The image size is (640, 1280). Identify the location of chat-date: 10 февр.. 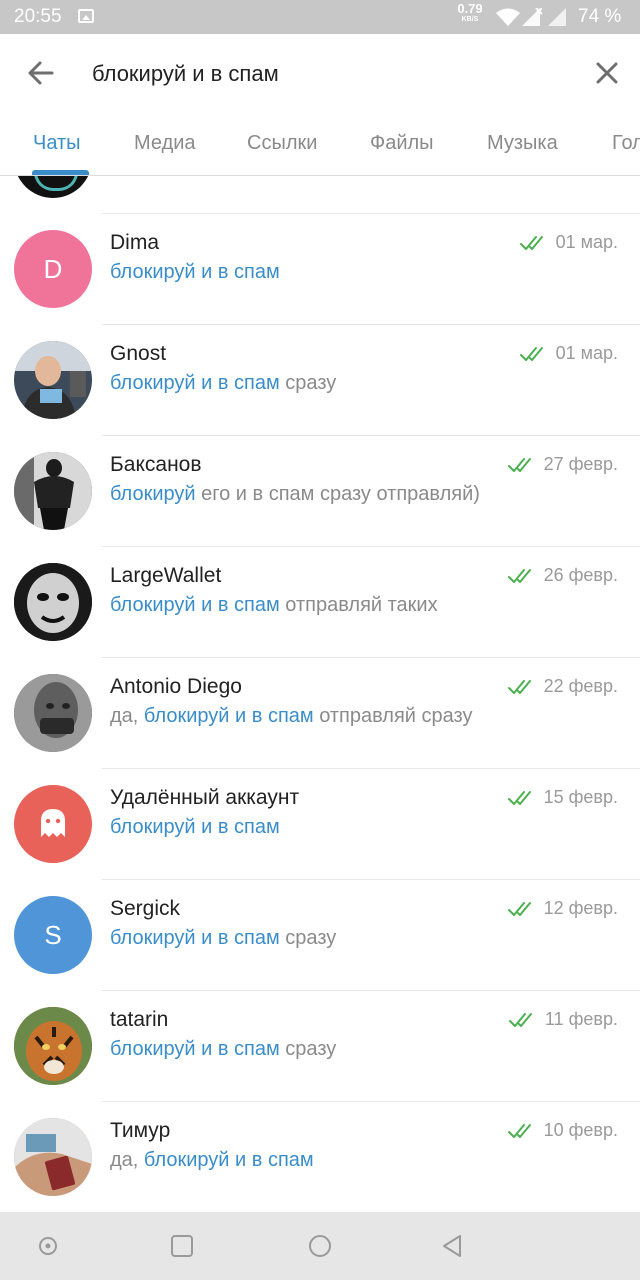
(580, 1130).